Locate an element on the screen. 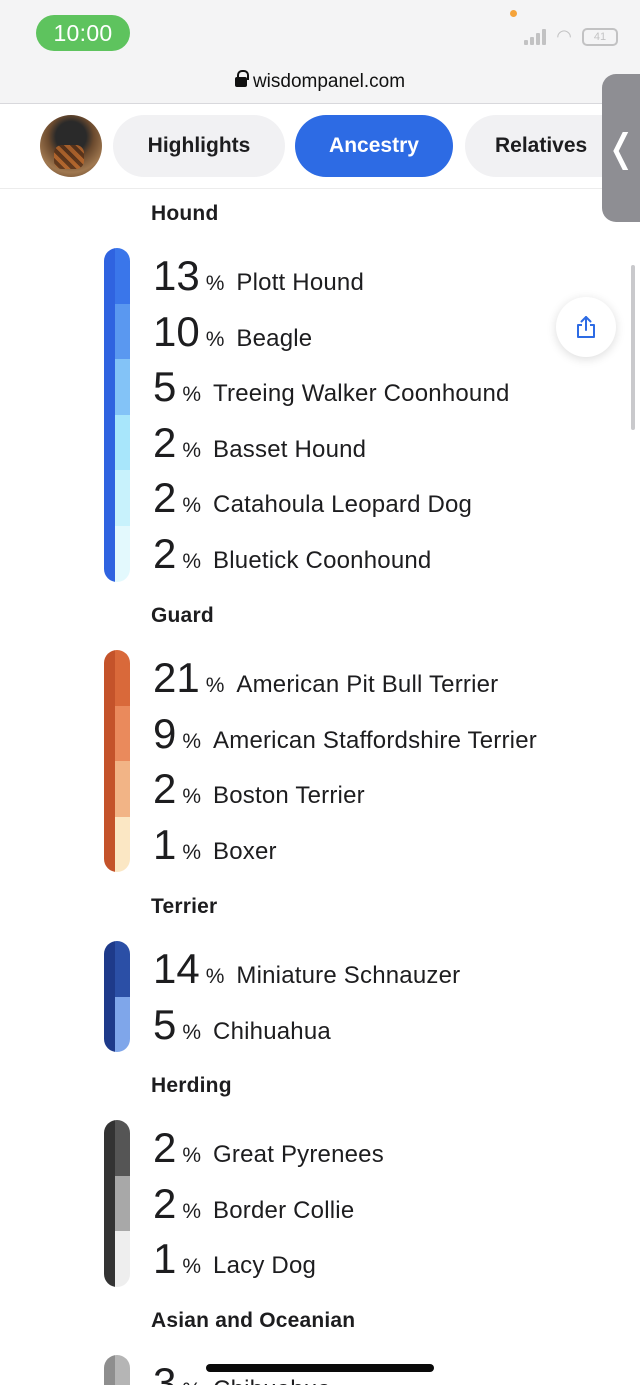 The height and width of the screenshot is (1385, 640). group-title-herding: Herding is located at coordinates (191, 1085).